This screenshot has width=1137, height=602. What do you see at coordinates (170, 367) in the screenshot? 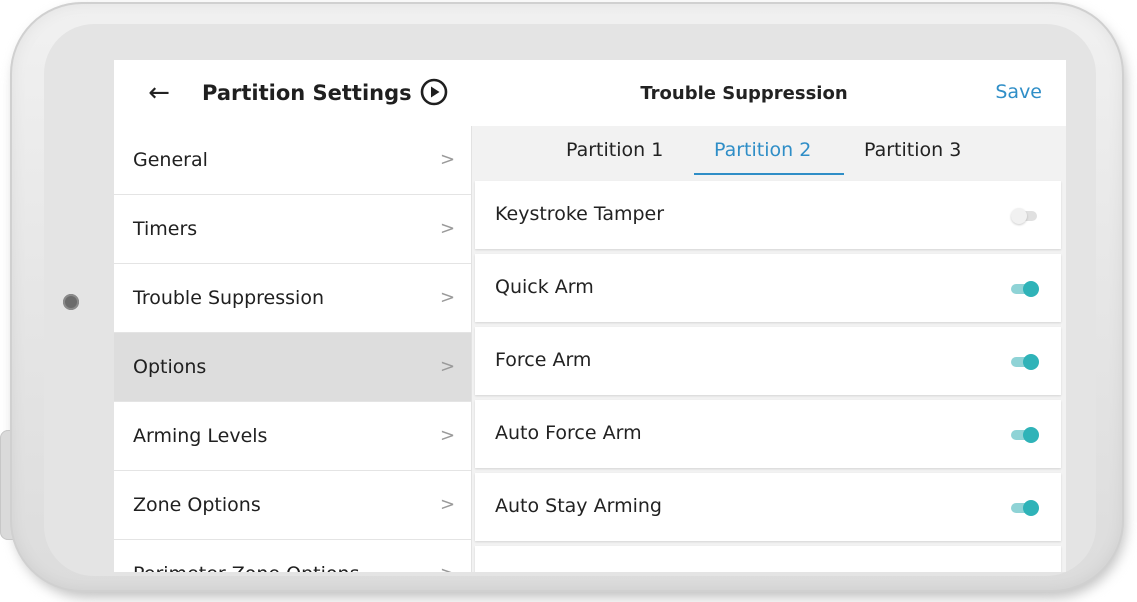
I see `sidebar-item-label: Options` at bounding box center [170, 367].